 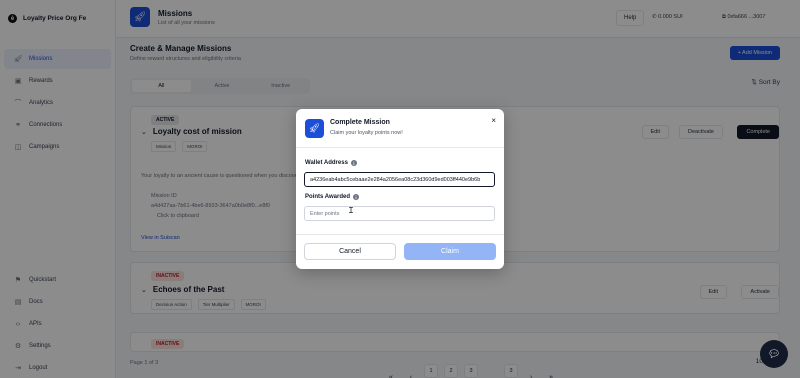 What do you see at coordinates (493, 120) in the screenshot?
I see `close-icon: ×` at bounding box center [493, 120].